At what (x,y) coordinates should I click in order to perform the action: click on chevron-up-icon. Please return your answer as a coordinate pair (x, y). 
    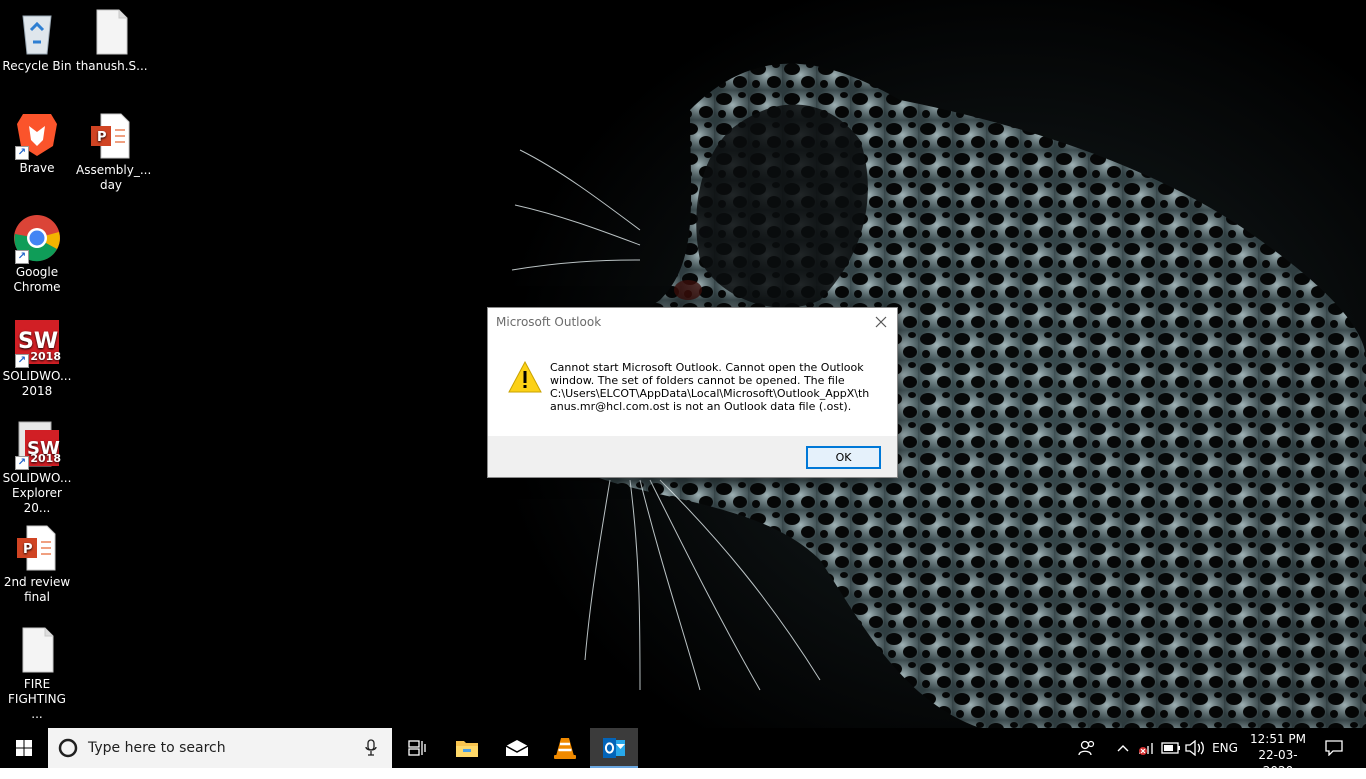
    Looking at the image, I should click on (1123, 748).